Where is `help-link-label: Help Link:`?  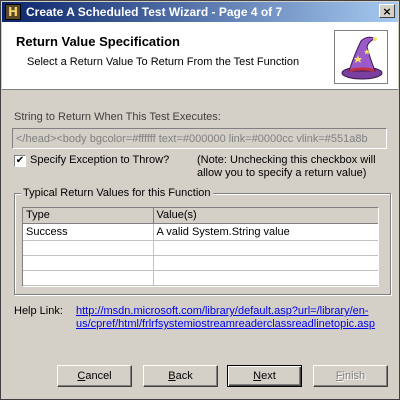 help-link-label: Help Link: is located at coordinates (38, 311).